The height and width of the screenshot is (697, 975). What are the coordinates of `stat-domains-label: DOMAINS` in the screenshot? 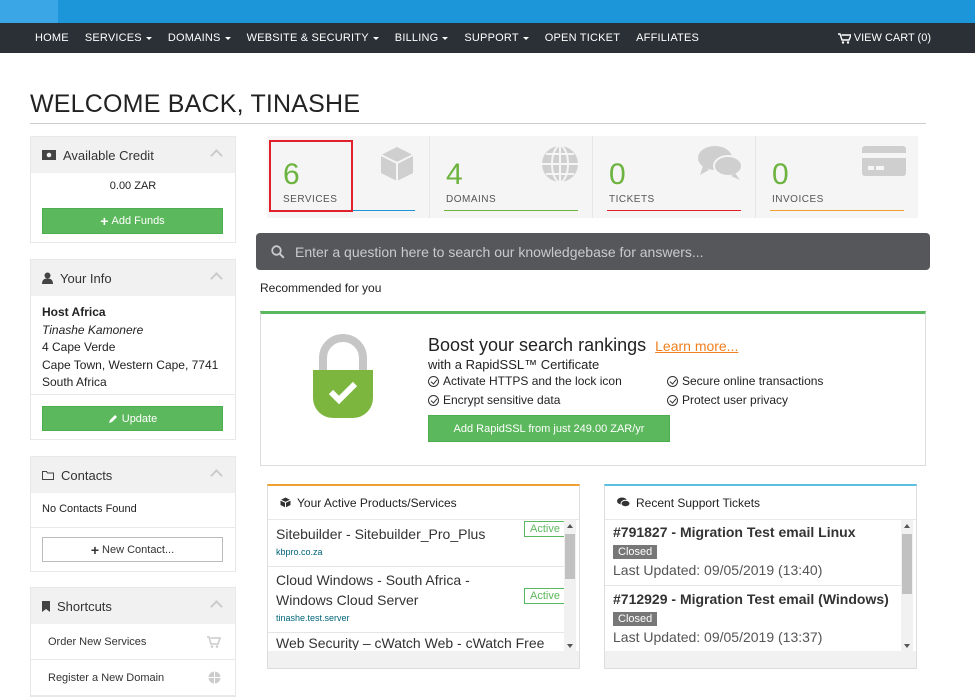 It's located at (471, 199).